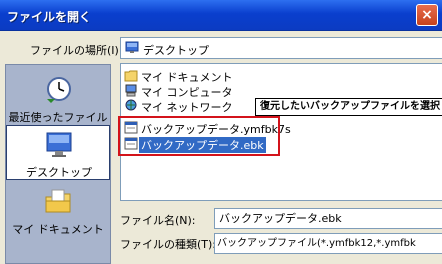 This screenshot has height=264, width=442. Describe the element at coordinates (199, 136) in the screenshot. I see `highlight-box` at that location.